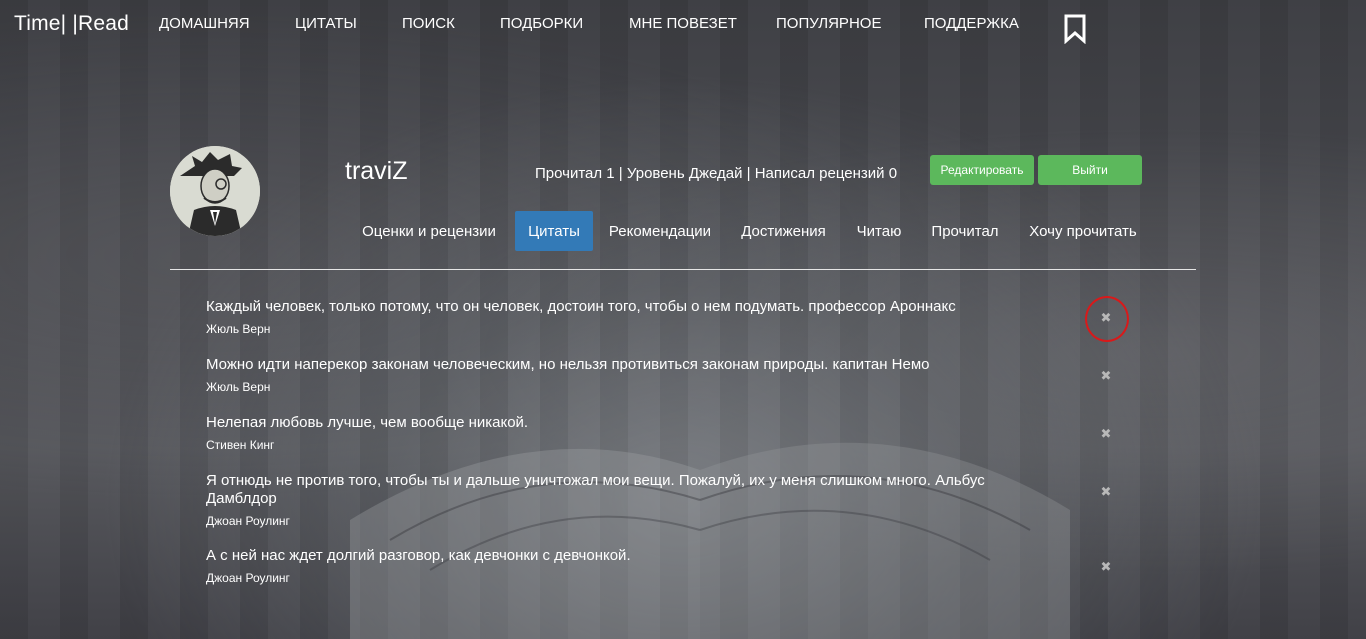 The image size is (1366, 639). Describe the element at coordinates (606, 445) in the screenshot. I see `quote-author: Стивен Кинг` at that location.